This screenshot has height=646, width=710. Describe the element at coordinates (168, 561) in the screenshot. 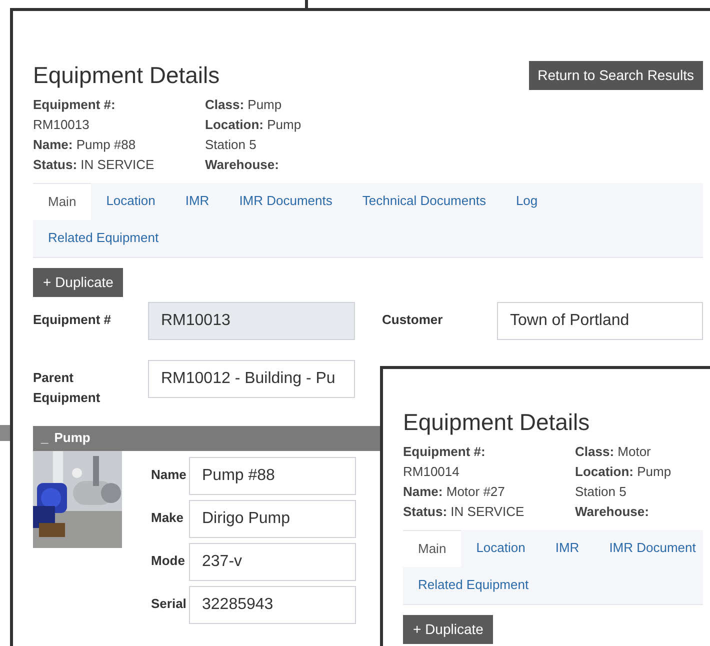

I see `field-label: Mode` at that location.